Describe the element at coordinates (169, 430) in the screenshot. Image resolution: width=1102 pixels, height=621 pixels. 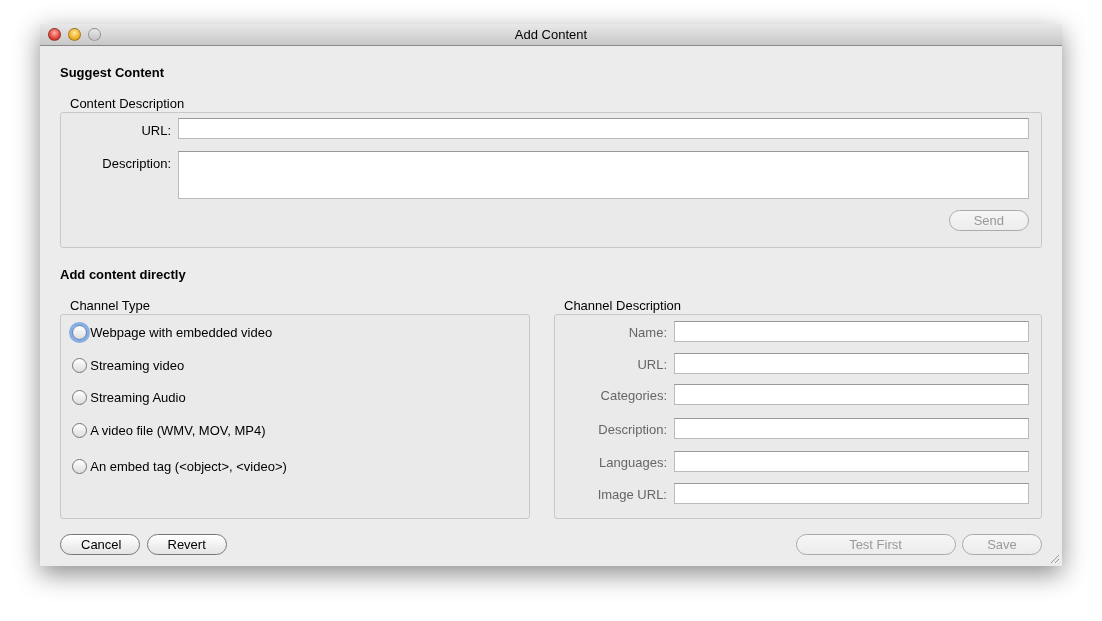
I see `radio-option: A video file (WMV, MOV, MP4)` at that location.